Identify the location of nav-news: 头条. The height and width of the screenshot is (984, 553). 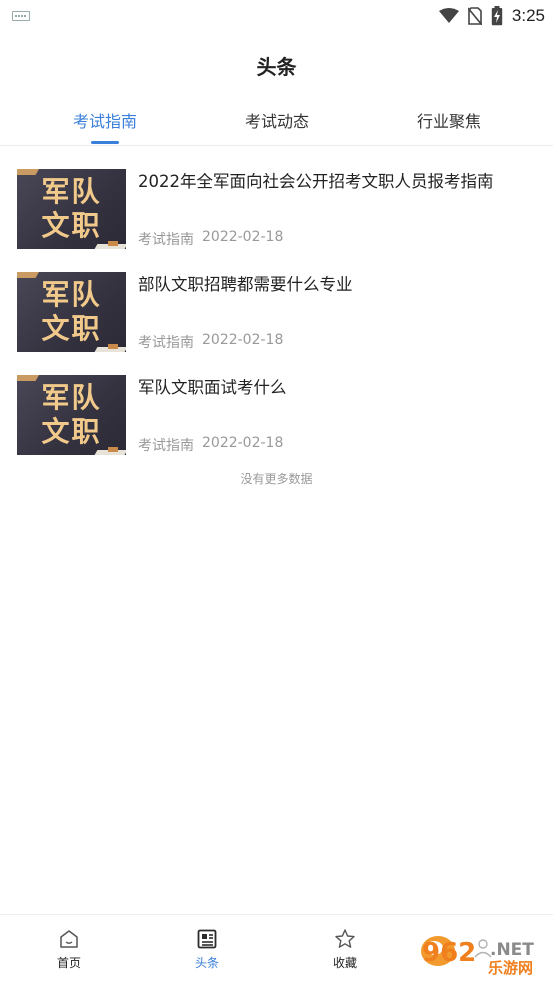
(207, 949).